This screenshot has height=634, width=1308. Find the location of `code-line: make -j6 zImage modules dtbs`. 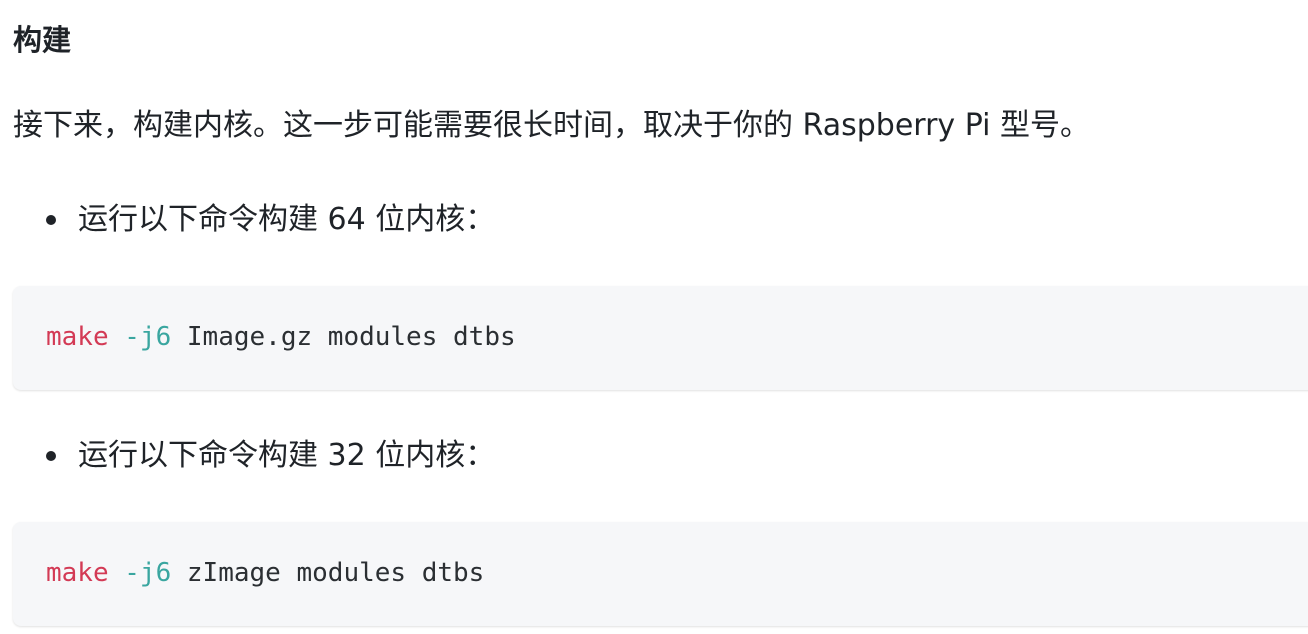

code-line: make -j6 zImage modules dtbs is located at coordinates (265, 573).